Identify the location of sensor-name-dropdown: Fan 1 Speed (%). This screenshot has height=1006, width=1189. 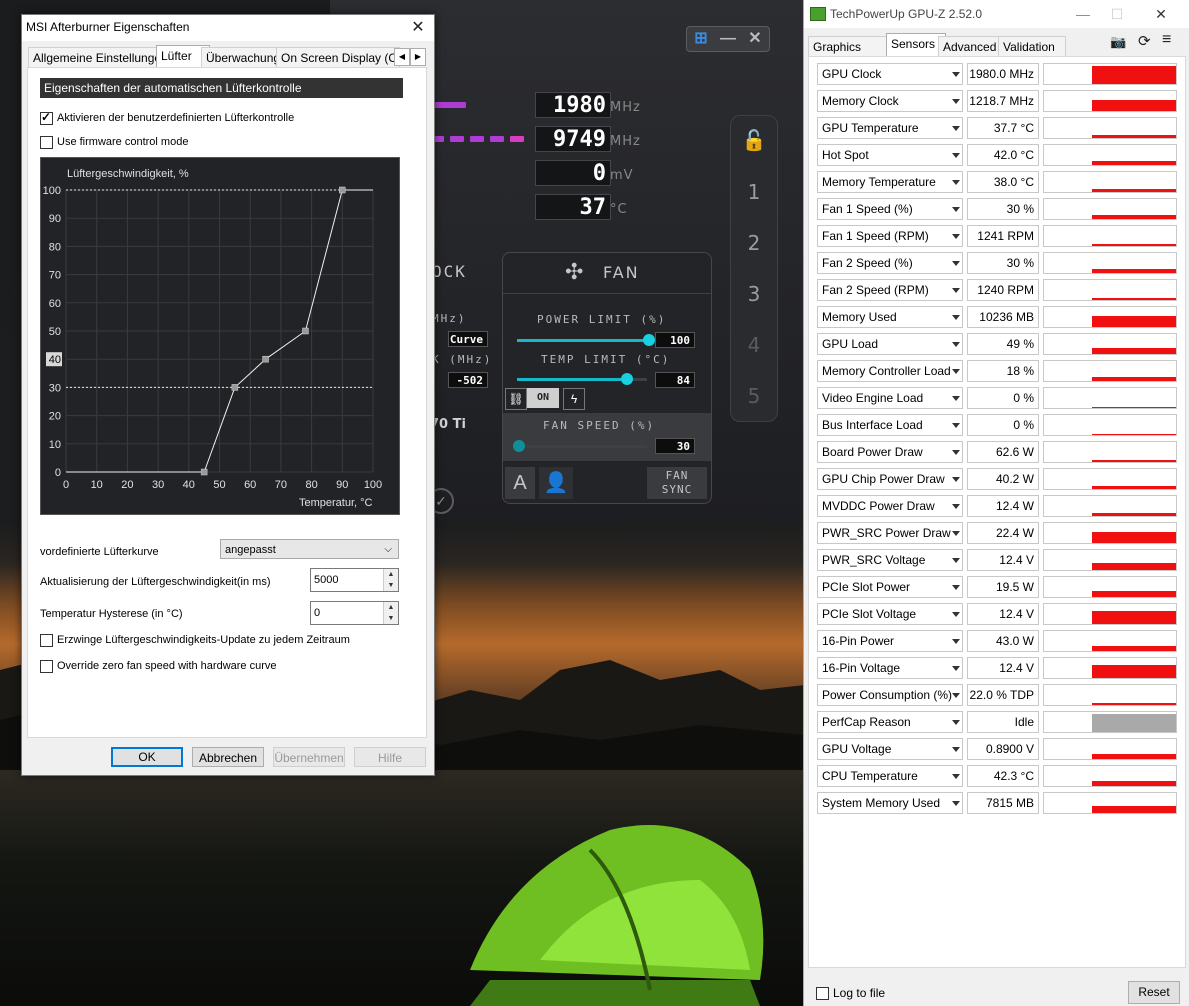
(890, 209).